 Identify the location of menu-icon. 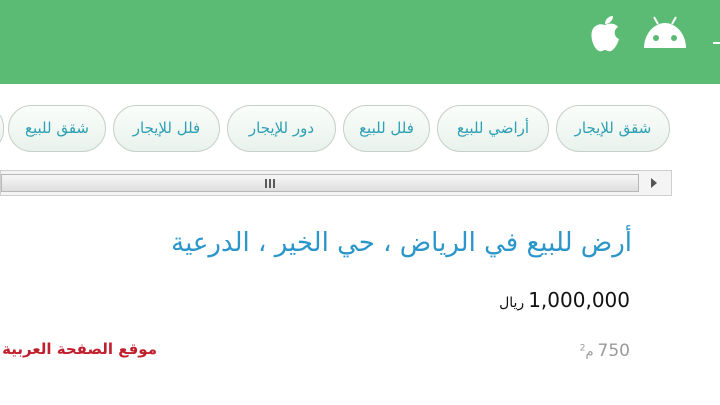
(716, 43).